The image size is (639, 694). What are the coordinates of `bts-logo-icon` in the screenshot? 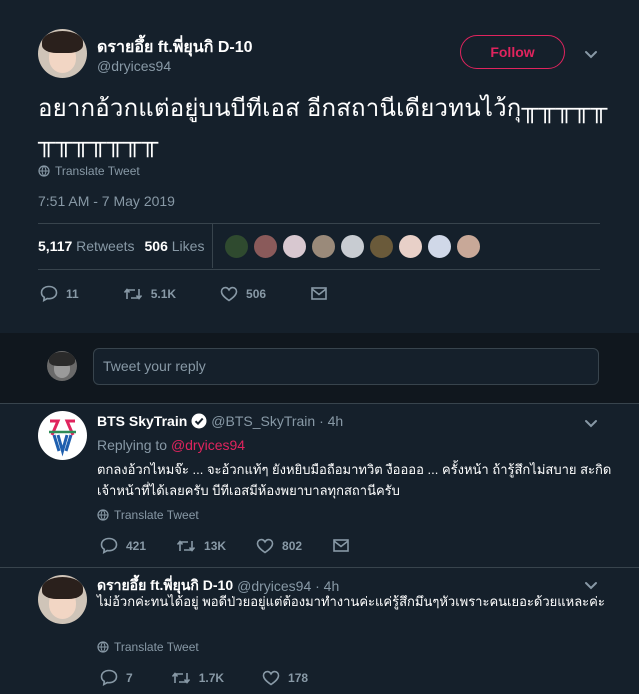 It's located at (62, 438).